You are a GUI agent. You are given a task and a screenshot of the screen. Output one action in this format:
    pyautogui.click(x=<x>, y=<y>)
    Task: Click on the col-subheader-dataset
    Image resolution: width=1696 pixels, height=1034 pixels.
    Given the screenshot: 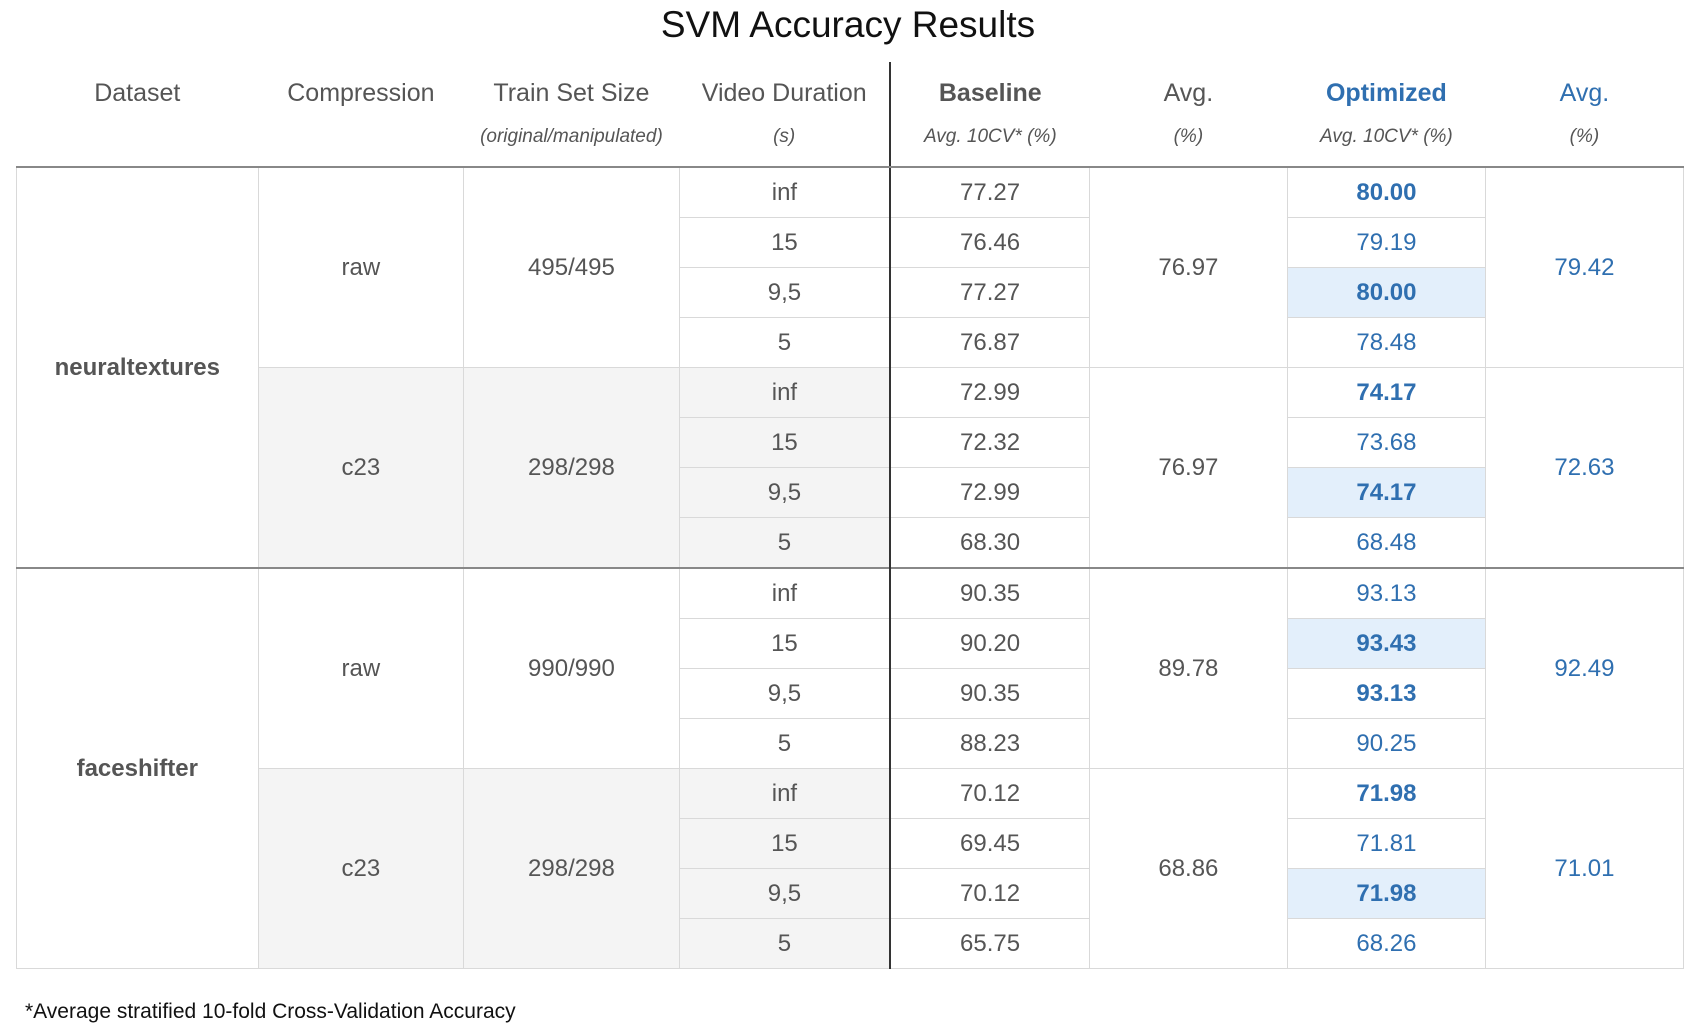 What is the action you would take?
    pyautogui.click(x=137, y=143)
    